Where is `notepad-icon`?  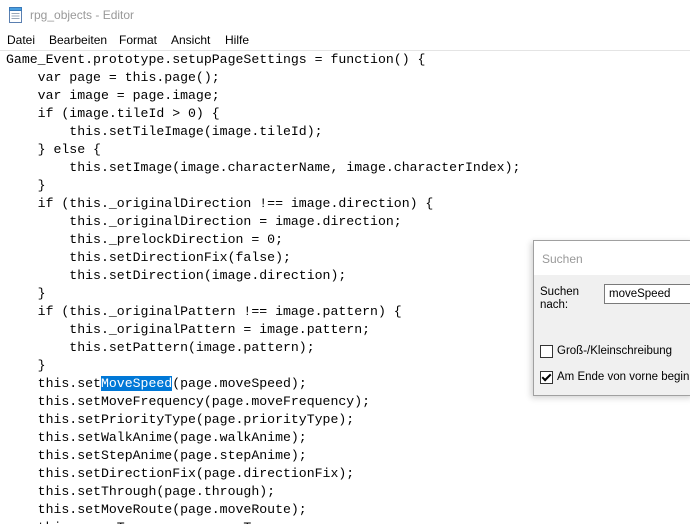
notepad-icon is located at coordinates (15, 15).